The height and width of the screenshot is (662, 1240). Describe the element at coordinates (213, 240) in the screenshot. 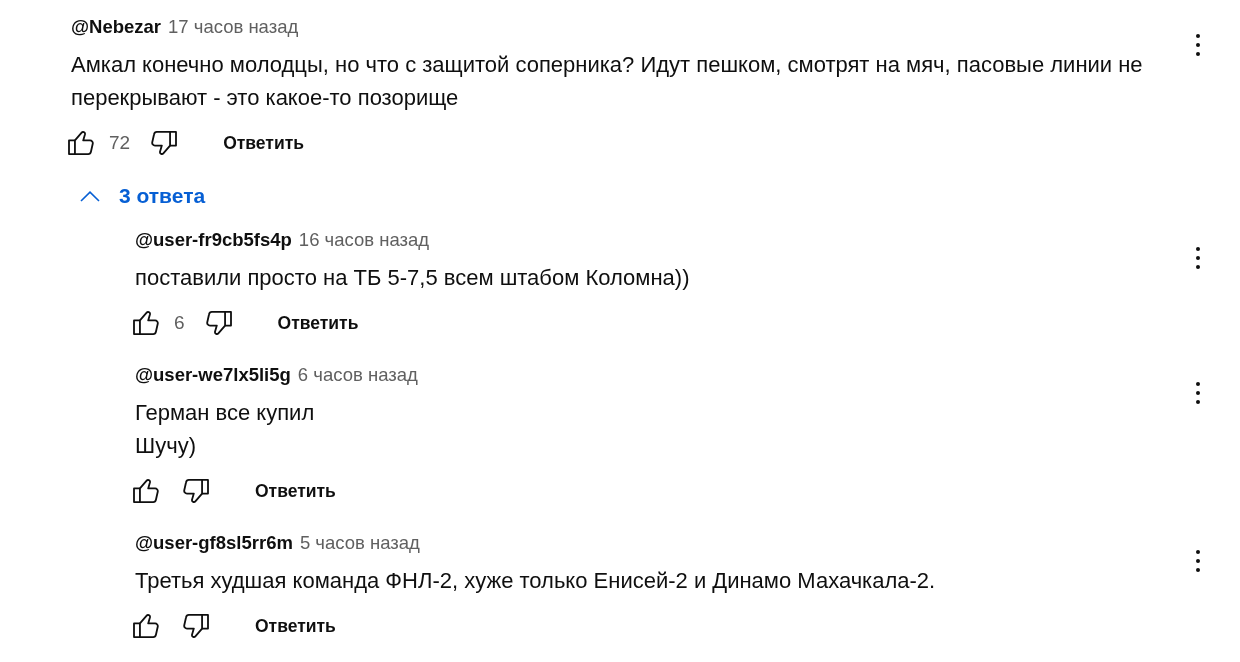

I see `author-link: @user-fr9cb5fs4p` at that location.